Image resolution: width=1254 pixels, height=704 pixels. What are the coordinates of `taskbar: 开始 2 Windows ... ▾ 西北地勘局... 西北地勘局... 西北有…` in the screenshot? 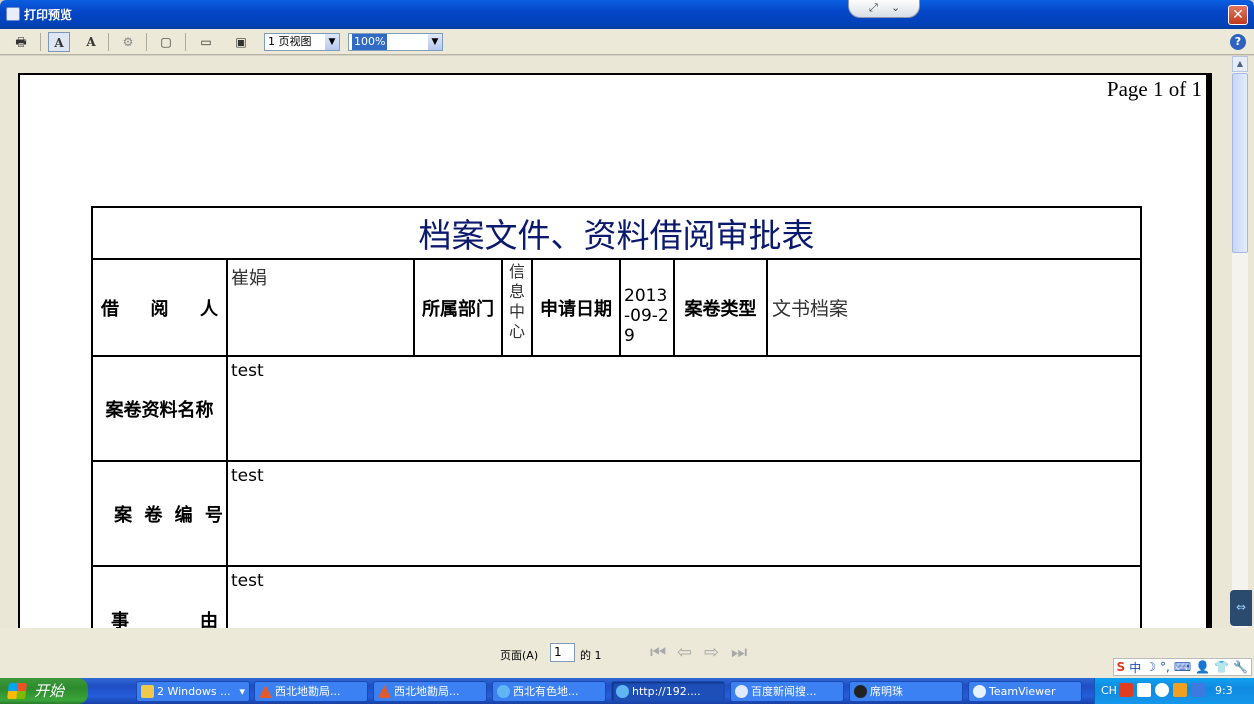 It's located at (627, 691).